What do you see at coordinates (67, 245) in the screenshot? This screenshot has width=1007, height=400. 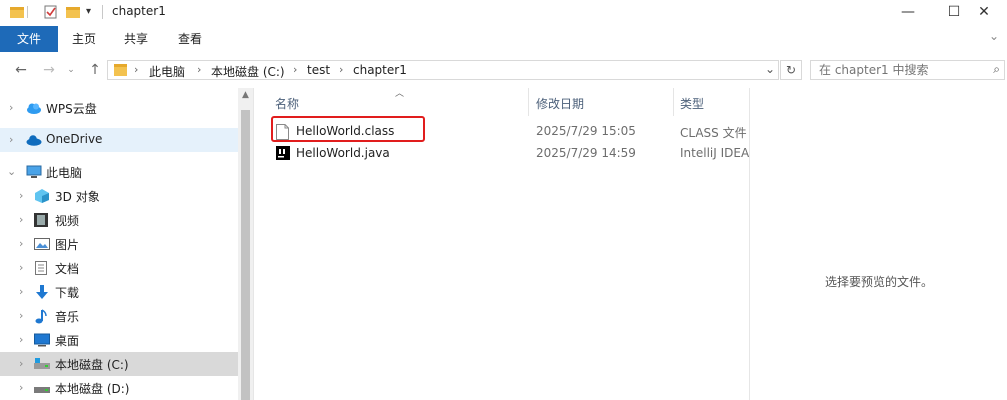 I see `nav-label: 图片` at bounding box center [67, 245].